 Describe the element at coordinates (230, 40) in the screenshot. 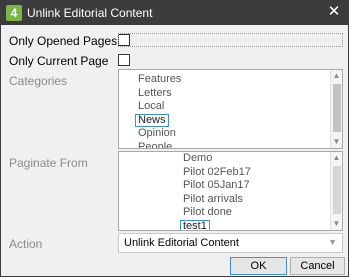

I see `only-opened-pages-focus-rect` at that location.